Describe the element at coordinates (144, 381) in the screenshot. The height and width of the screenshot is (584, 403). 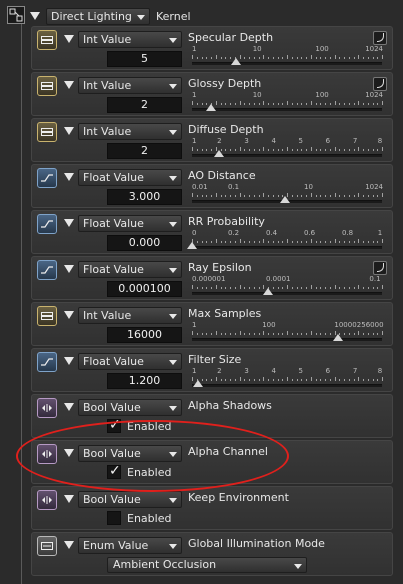
I see `value-input: 1.200` at that location.